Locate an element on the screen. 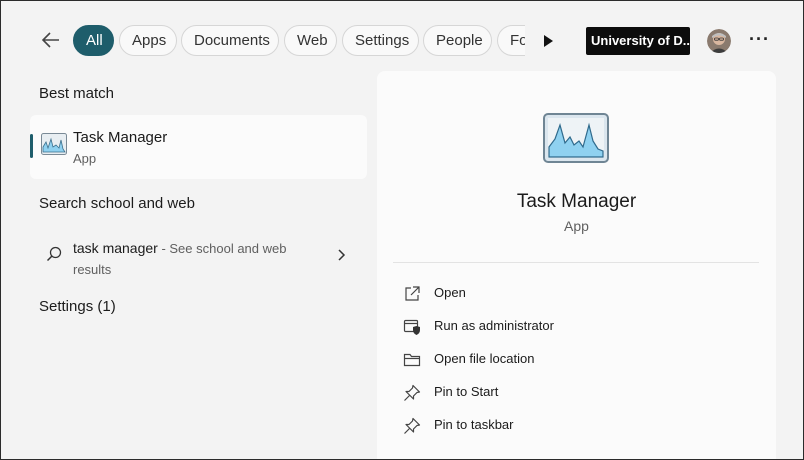 The height and width of the screenshot is (460, 804). action-open-label: Open is located at coordinates (450, 292).